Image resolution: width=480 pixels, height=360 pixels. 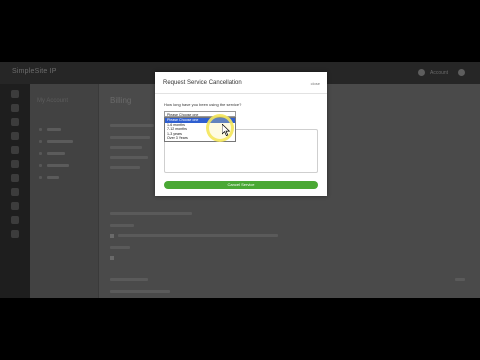 What do you see at coordinates (15, 108) in the screenshot?
I see `search-icon` at bounding box center [15, 108].